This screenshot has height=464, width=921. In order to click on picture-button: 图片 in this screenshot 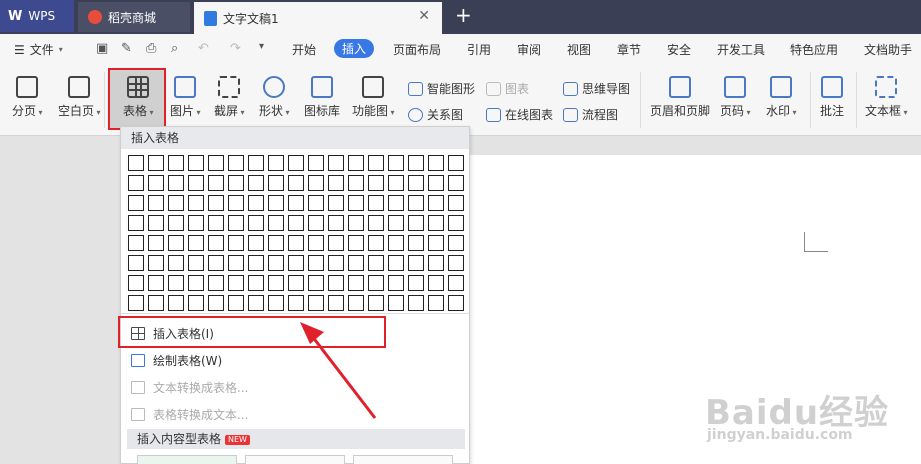, I will do `click(185, 97)`.